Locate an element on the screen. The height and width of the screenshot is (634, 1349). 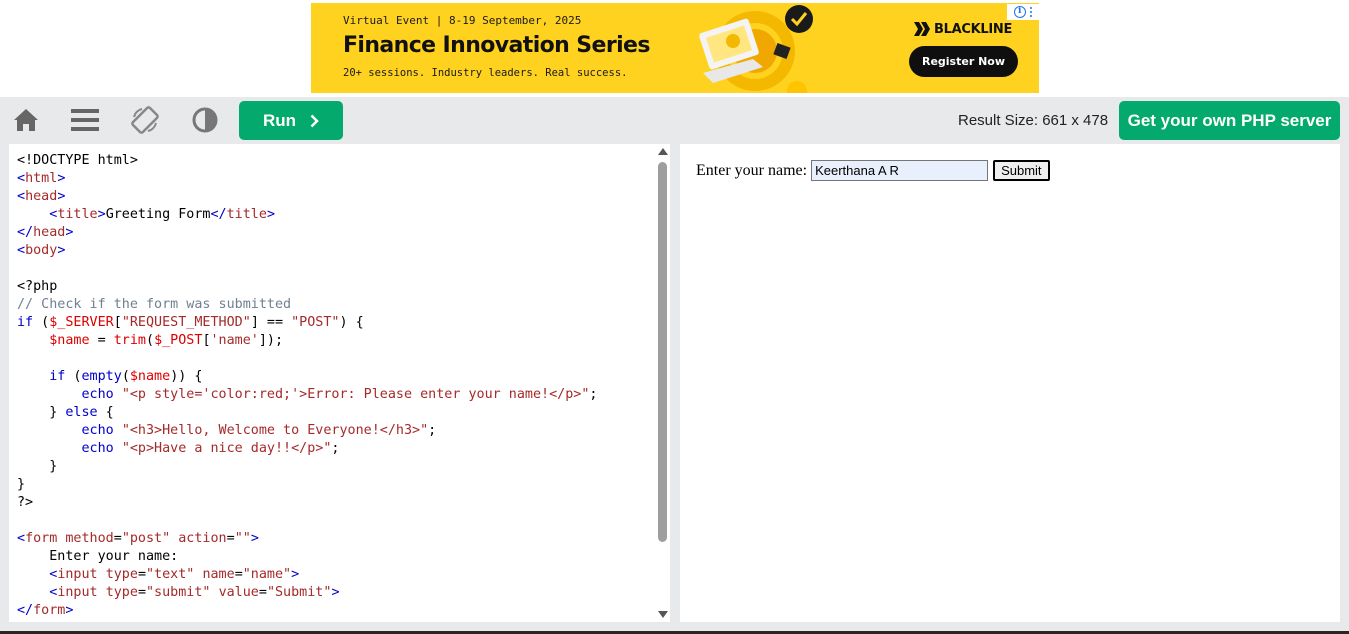
code-token: title is located at coordinates (246, 214).